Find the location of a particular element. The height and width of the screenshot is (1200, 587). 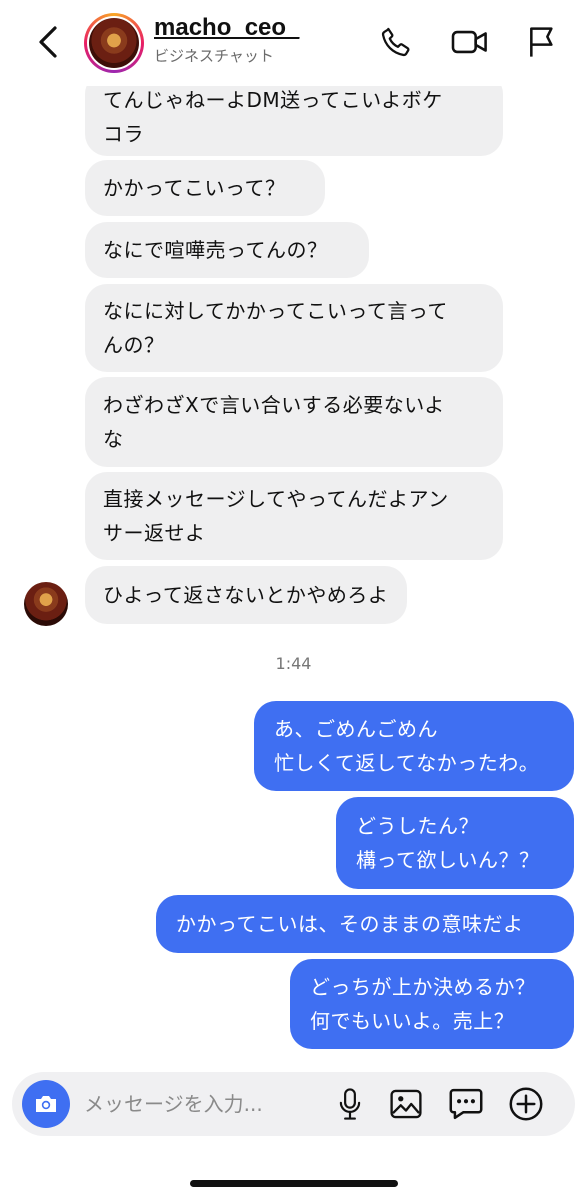

voice-call-button is located at coordinates (396, 42).